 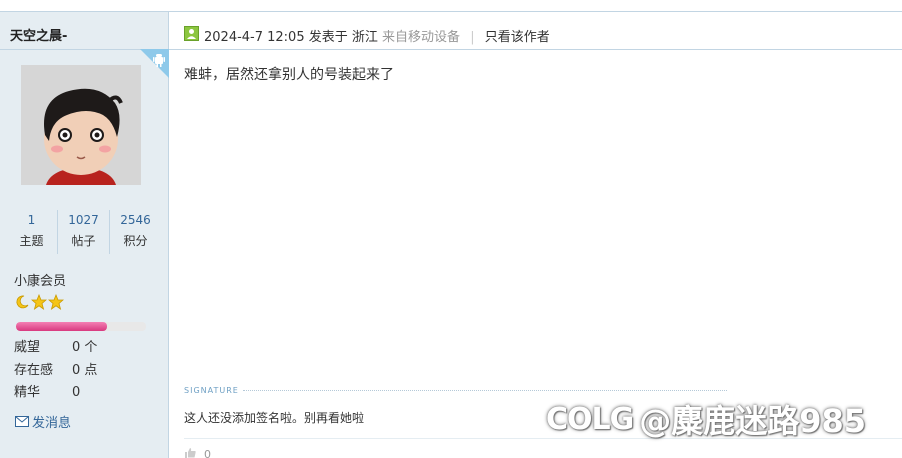 What do you see at coordinates (254, 37) in the screenshot?
I see `post-datetime: 2024-4-7 12:05` at bounding box center [254, 37].